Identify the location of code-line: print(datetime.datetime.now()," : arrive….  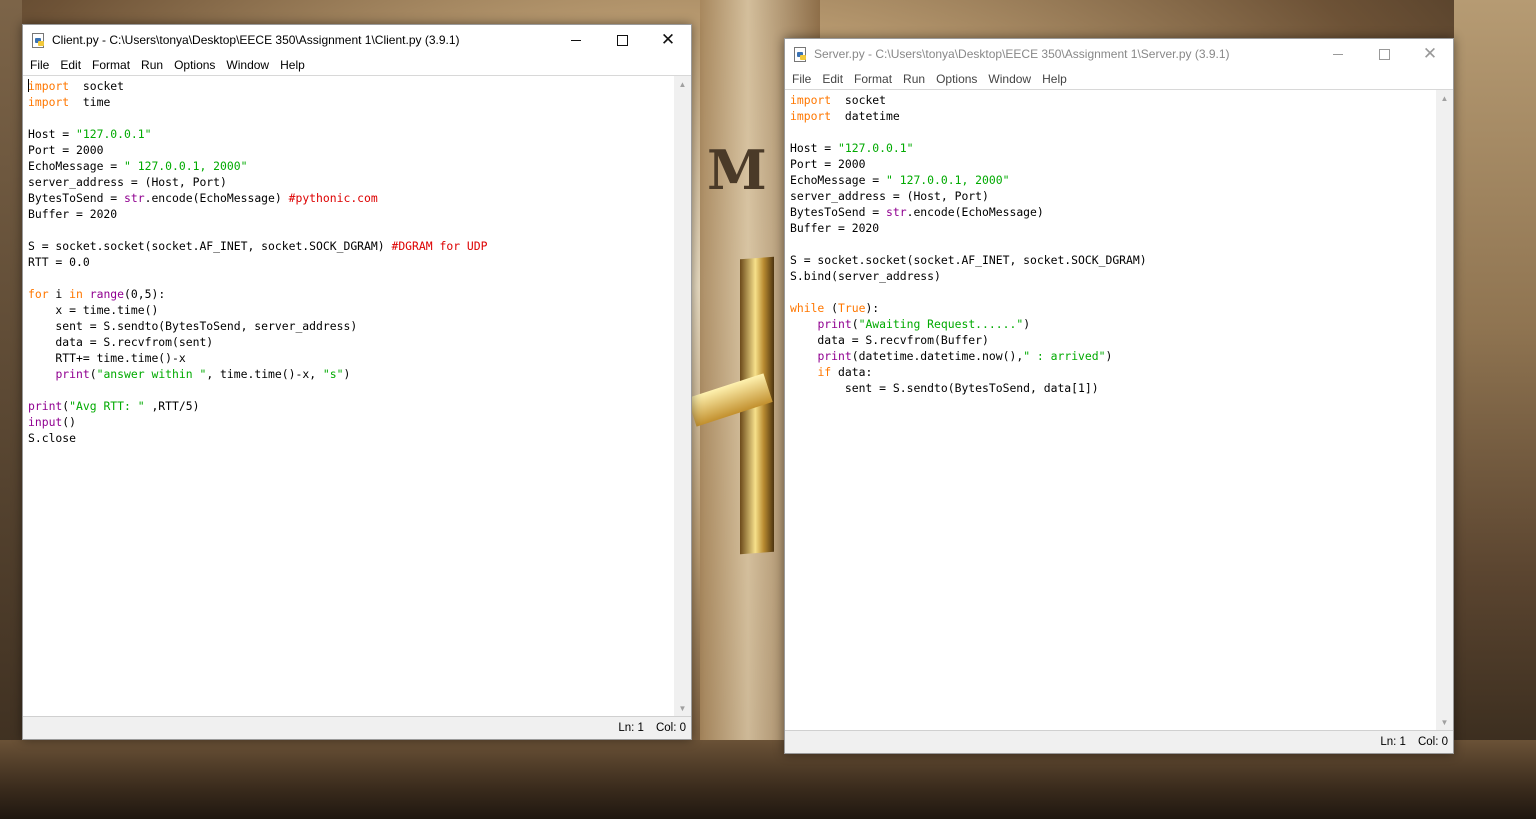
(1111, 356).